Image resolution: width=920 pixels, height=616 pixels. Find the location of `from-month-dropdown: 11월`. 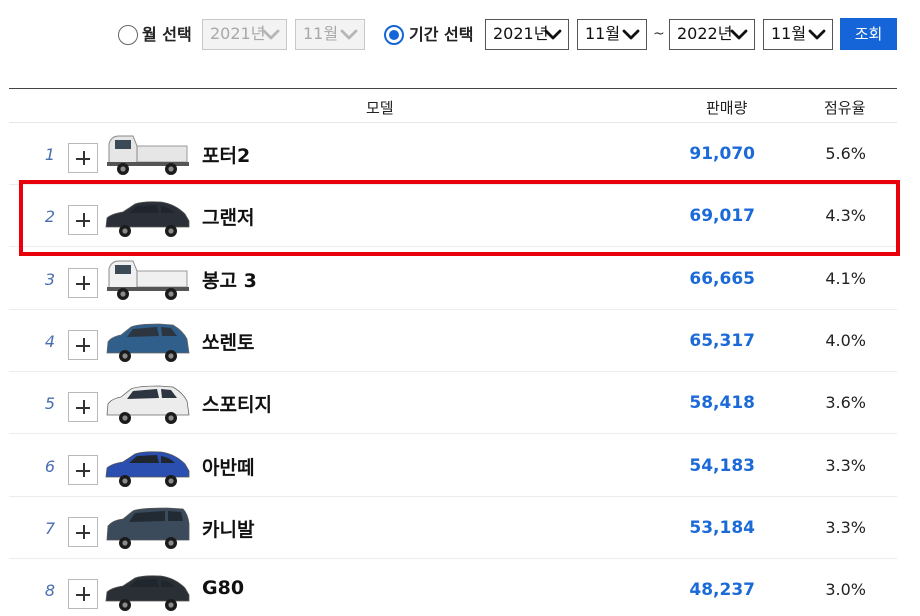

from-month-dropdown: 11월 is located at coordinates (612, 34).